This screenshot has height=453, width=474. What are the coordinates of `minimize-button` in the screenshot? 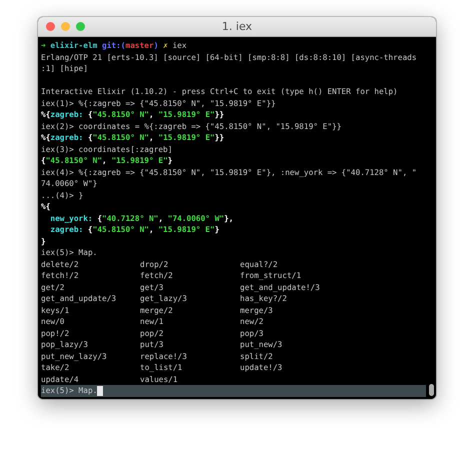 It's located at (65, 26).